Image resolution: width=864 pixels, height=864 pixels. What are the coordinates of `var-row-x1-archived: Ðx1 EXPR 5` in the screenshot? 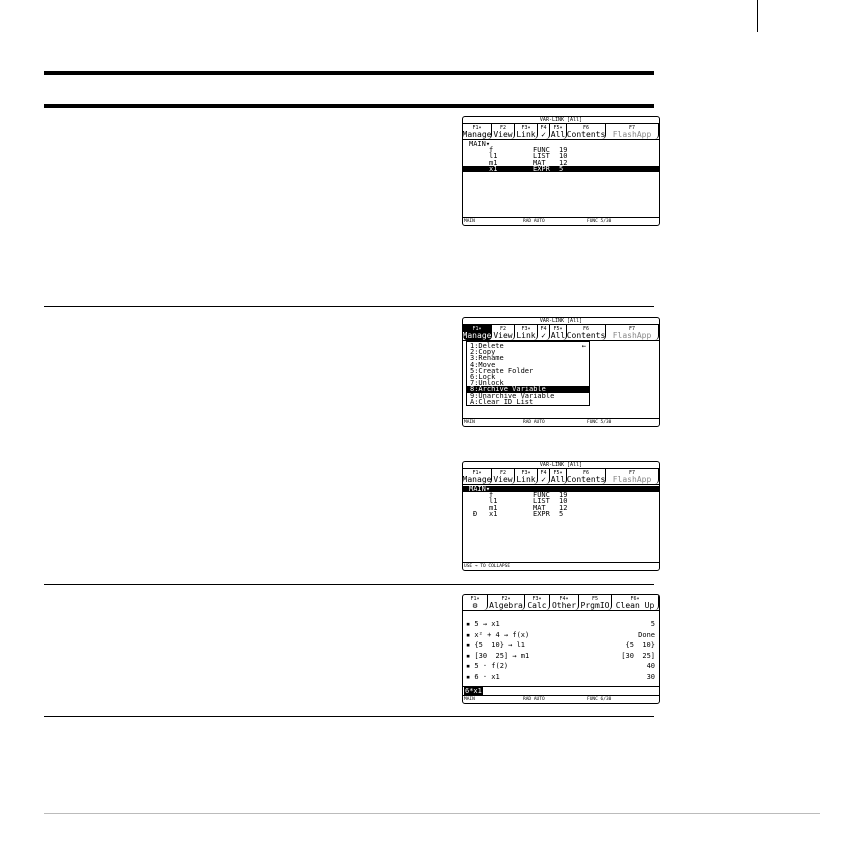 It's located at (561, 513).